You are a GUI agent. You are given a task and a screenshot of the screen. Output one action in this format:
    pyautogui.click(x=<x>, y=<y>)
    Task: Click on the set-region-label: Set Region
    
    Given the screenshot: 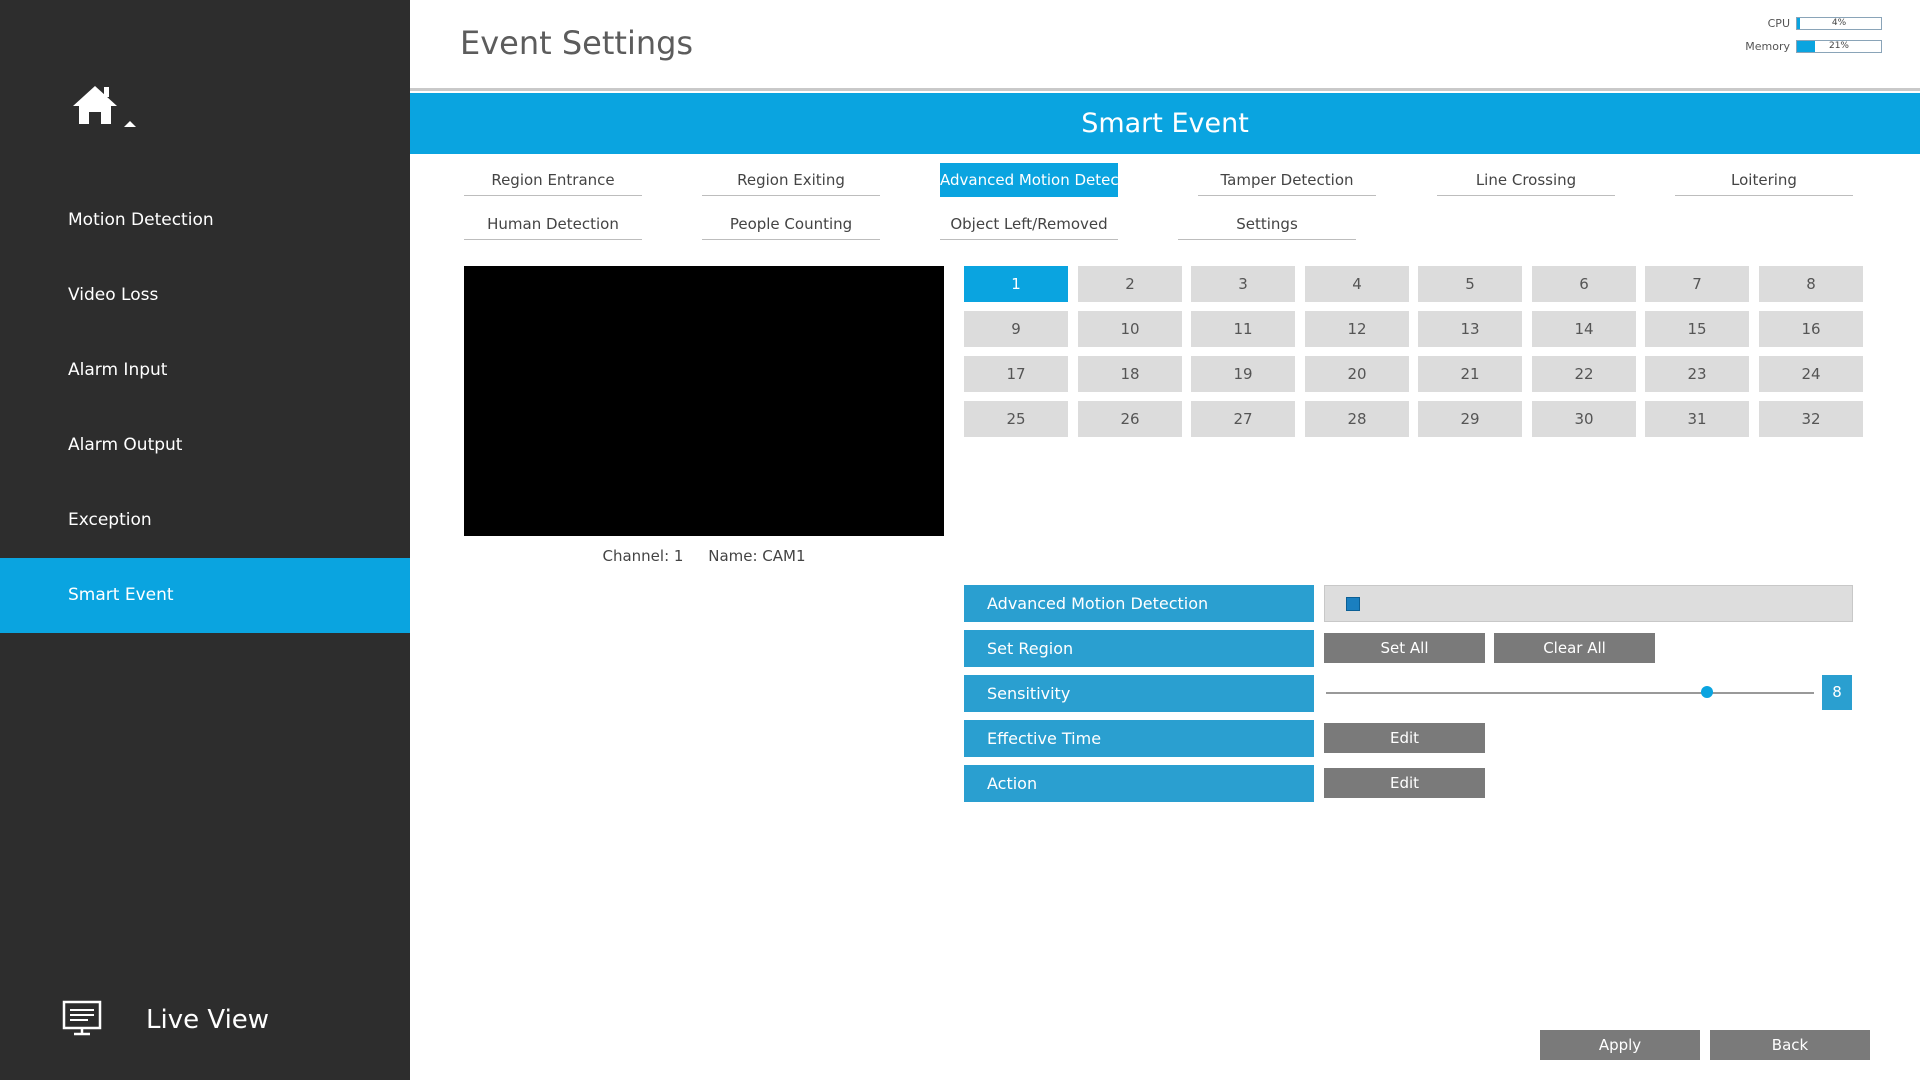 What is the action you would take?
    pyautogui.click(x=1139, y=648)
    